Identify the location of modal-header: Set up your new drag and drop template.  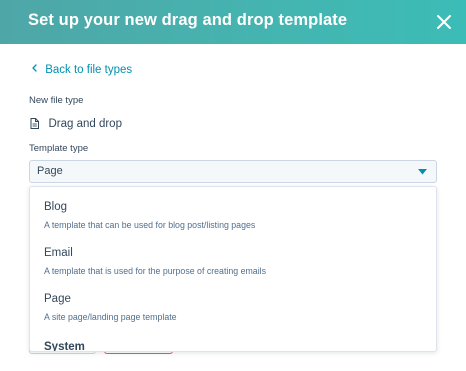
(233, 22).